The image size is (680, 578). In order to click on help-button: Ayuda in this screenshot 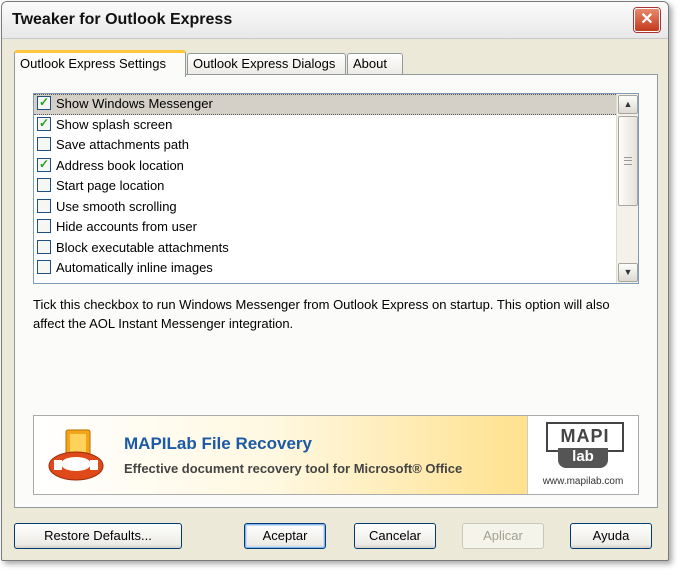, I will do `click(611, 536)`.